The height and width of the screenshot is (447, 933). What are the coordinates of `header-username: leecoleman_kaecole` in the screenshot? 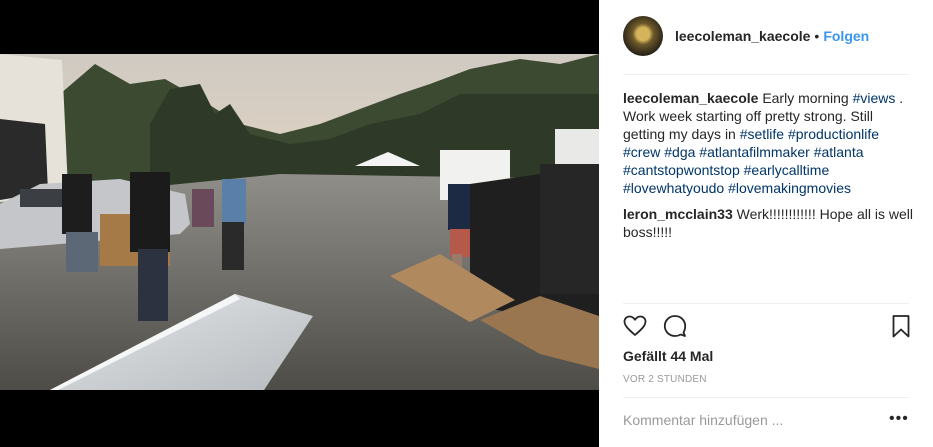 It's located at (742, 36).